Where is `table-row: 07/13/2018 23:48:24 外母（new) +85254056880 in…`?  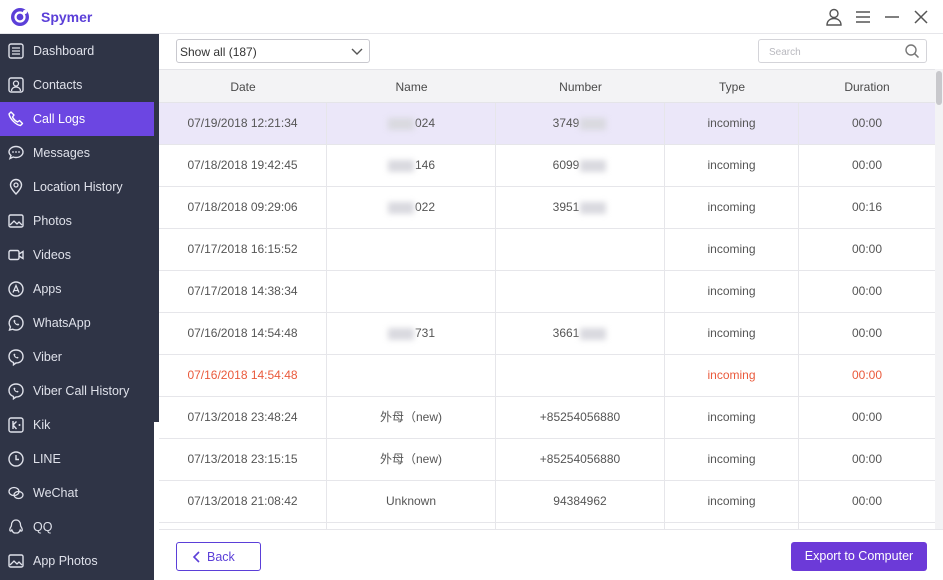
table-row: 07/13/2018 23:48:24 外母（new) +85254056880 in… is located at coordinates (547, 418).